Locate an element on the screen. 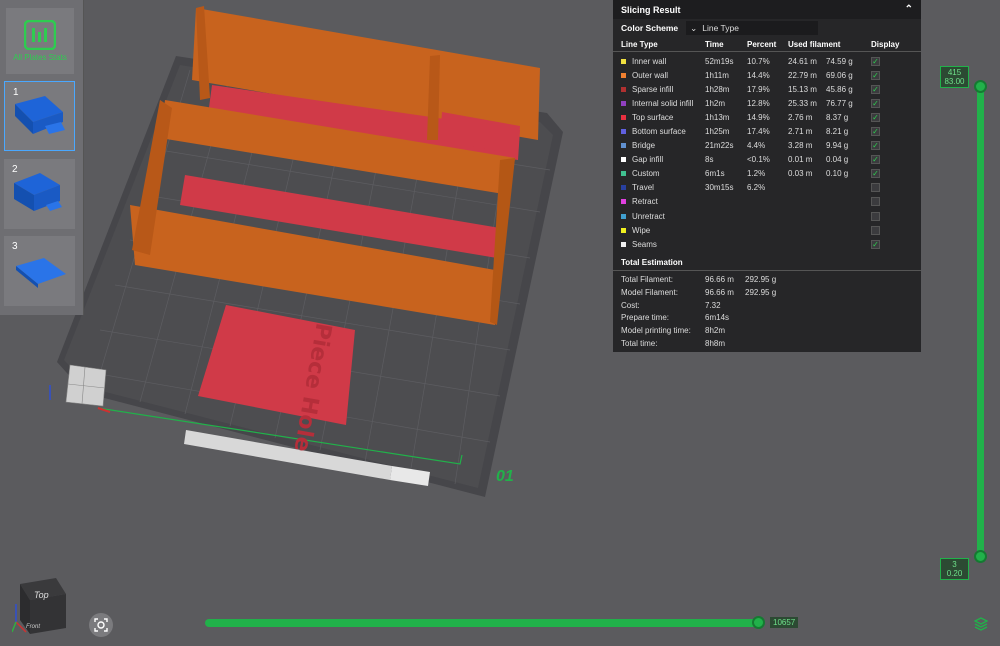 The width and height of the screenshot is (1000, 646). line-weight: 8.37 g is located at coordinates (837, 117).